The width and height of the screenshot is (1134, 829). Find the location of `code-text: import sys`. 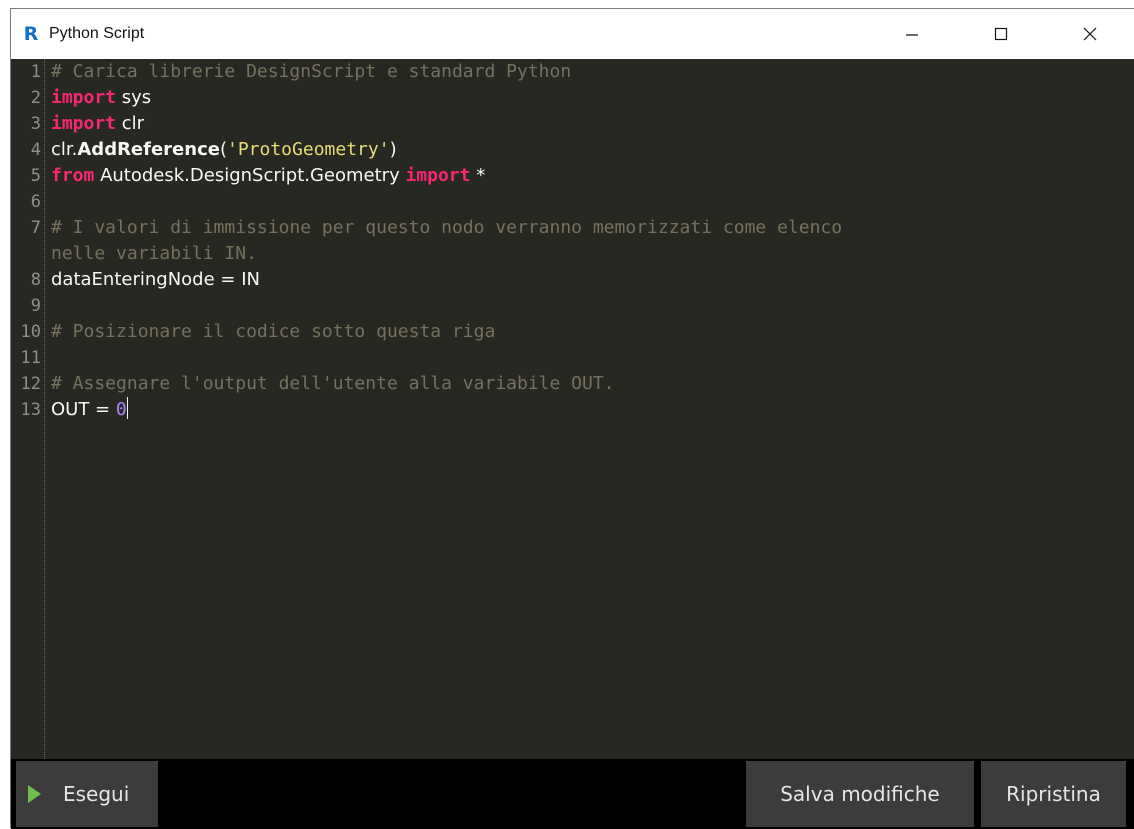

code-text: import sys is located at coordinates (101, 98).